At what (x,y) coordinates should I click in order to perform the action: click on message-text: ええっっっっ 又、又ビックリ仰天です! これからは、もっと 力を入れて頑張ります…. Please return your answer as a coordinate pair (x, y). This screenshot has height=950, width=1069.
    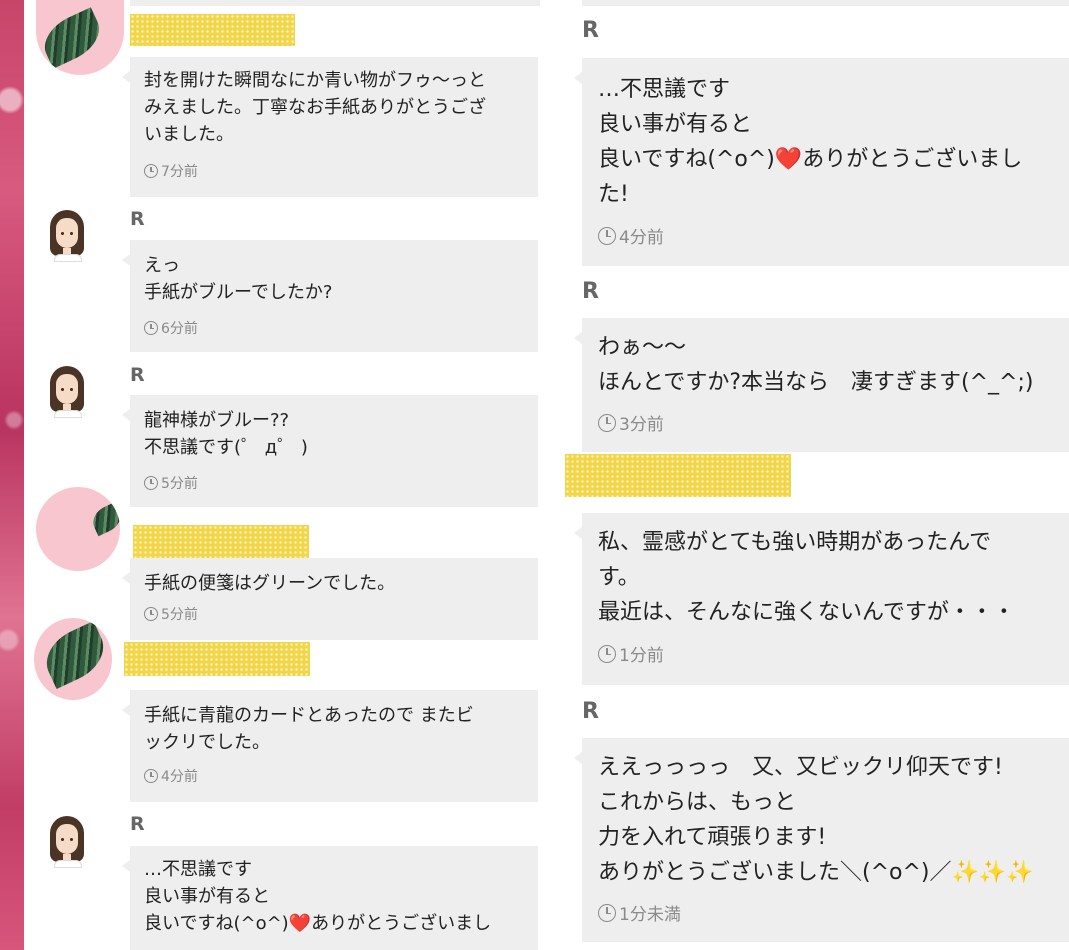
    Looking at the image, I should click on (816, 820).